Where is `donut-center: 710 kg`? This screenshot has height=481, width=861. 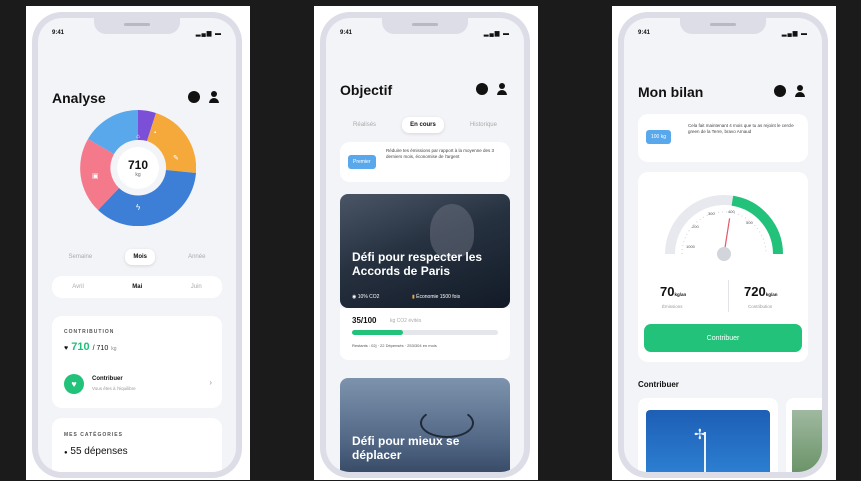
donut-center: 710 kg is located at coordinates (138, 168).